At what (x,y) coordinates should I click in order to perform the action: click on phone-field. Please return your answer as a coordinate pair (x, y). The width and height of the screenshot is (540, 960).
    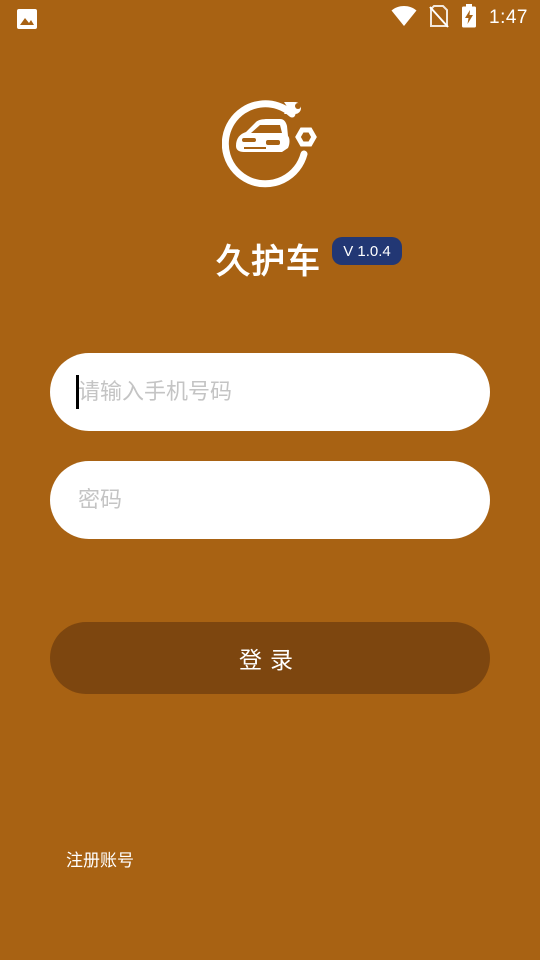
    Looking at the image, I should click on (270, 392).